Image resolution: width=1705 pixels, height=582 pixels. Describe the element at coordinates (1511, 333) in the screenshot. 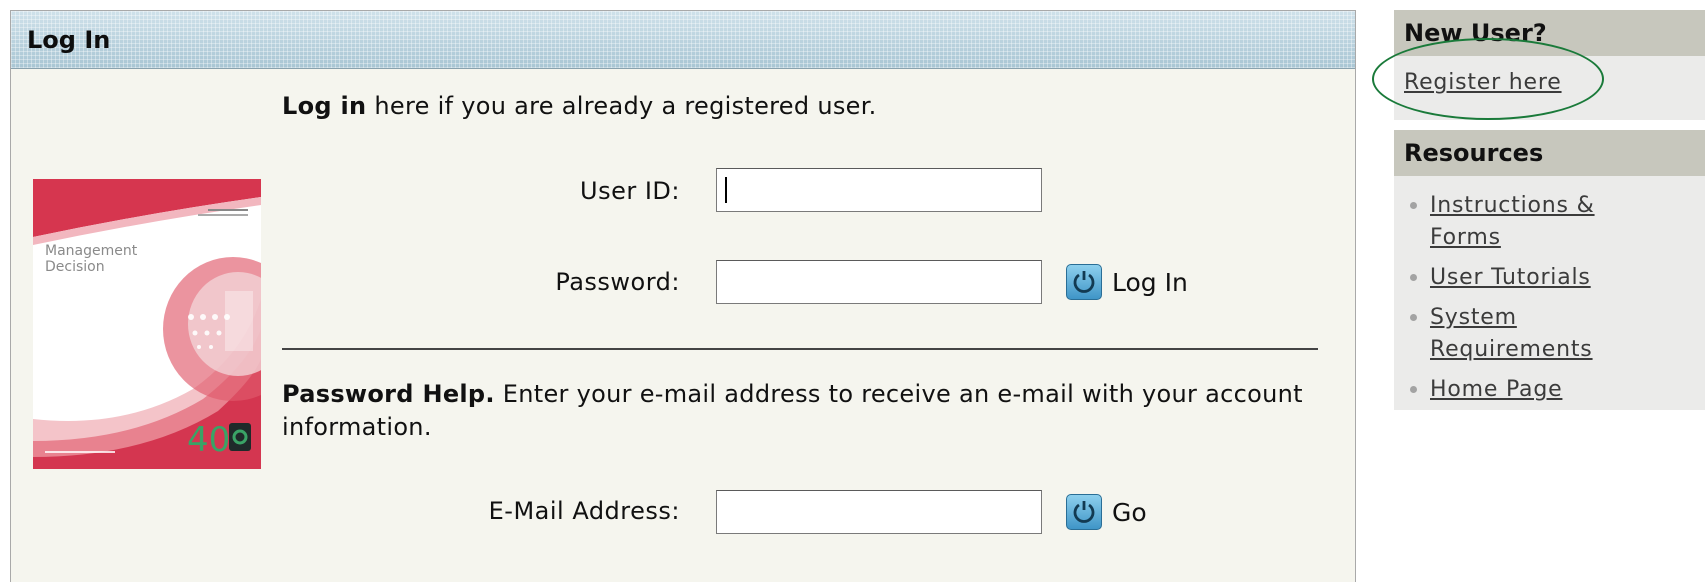

I see `resource-link-system-requirements: System Requirements` at that location.